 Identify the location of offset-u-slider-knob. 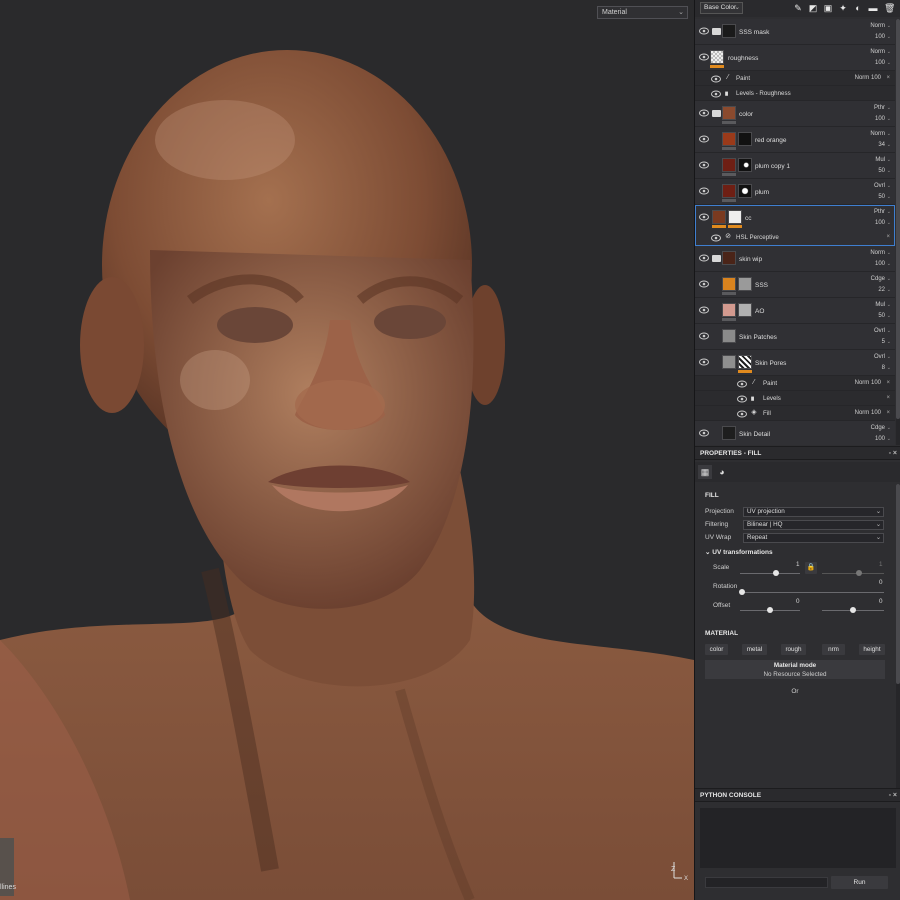
(770, 610).